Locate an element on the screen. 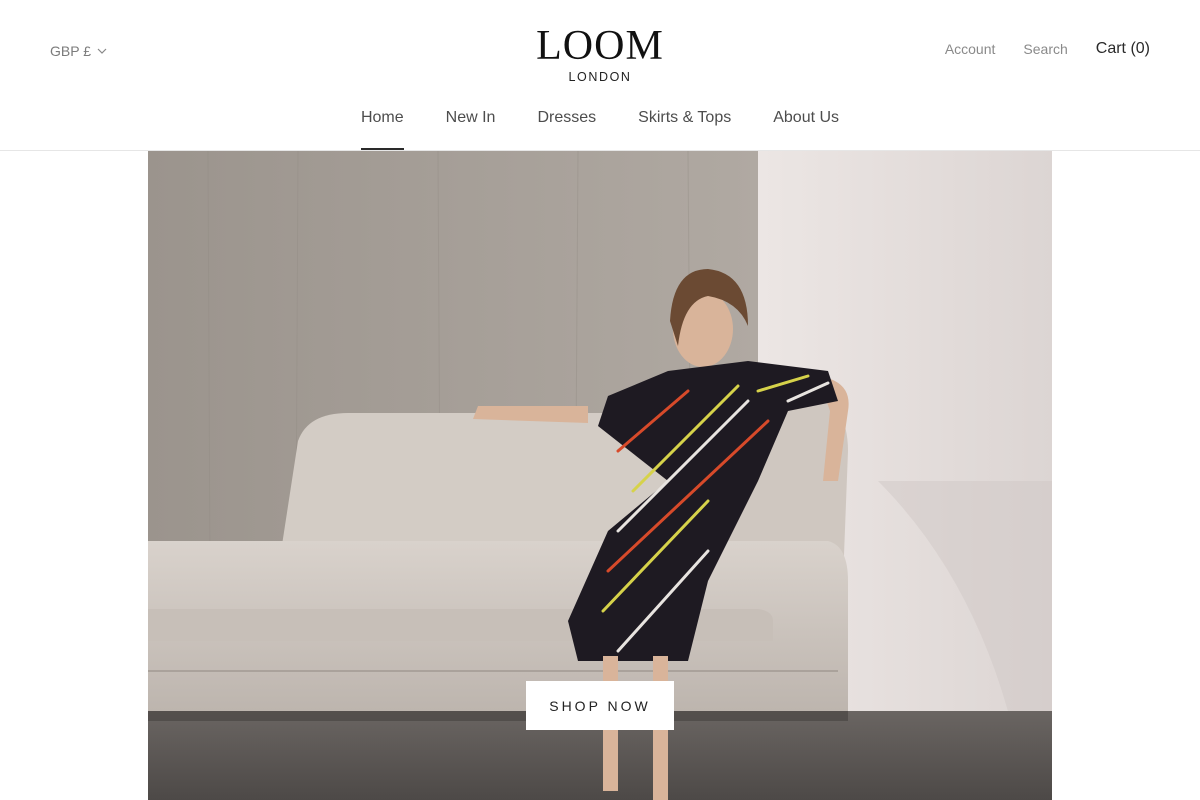 This screenshot has width=1200, height=800. site-logo: LOOM LONDON is located at coordinates (600, 54).